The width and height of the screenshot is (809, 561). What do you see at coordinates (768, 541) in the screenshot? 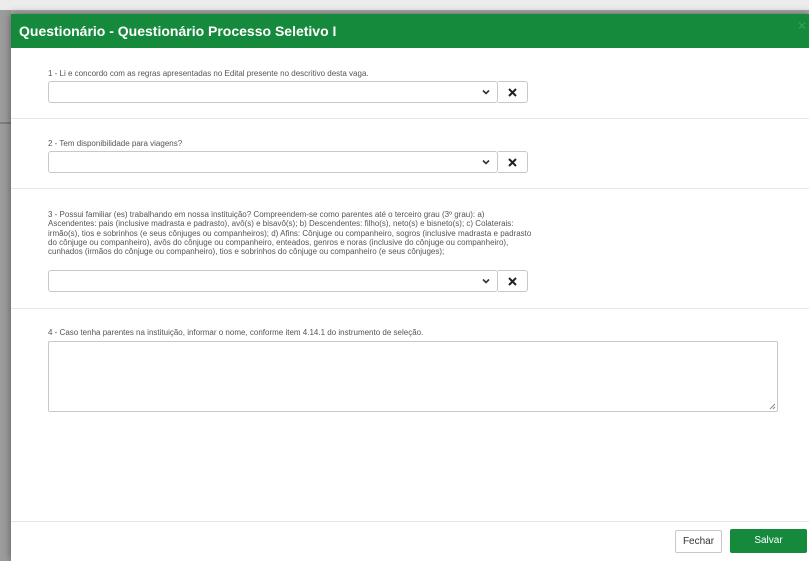
I see `save-button: Salvar` at bounding box center [768, 541].